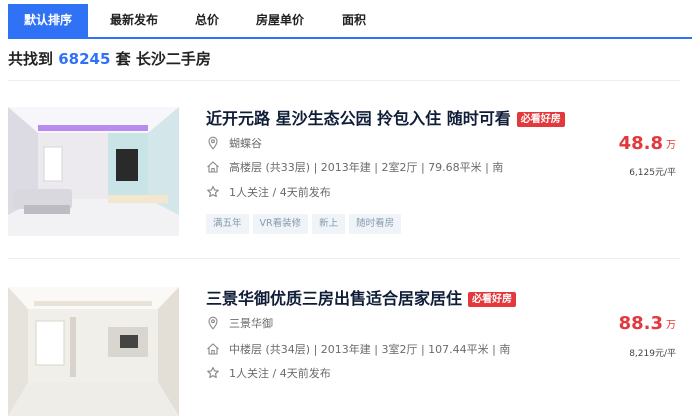 Image resolution: width=700 pixels, height=416 pixels. Describe the element at coordinates (334, 298) in the screenshot. I see `listing-title-text: 三景华御优质三房出售适合居家居住` at that location.